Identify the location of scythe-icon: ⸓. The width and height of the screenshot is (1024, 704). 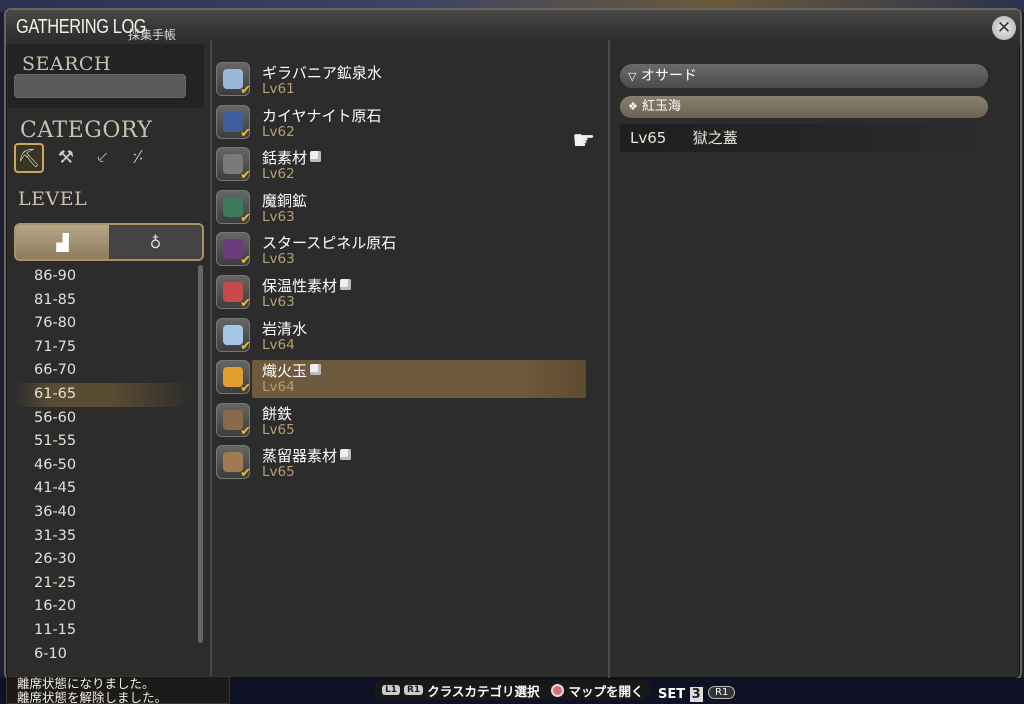
(138, 157).